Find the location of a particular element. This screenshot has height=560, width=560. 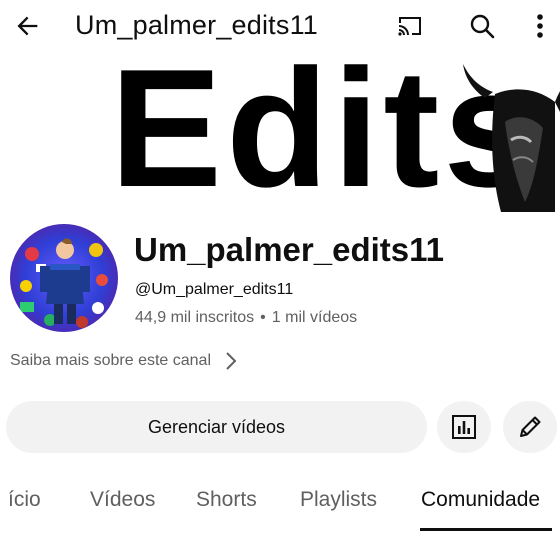

channel-name: Um_palmer_edits11 is located at coordinates (289, 249).